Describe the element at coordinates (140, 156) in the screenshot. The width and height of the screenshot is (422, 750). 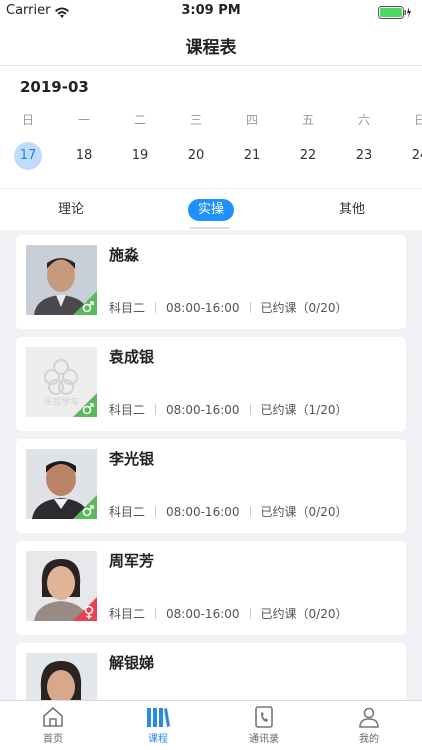
I see `date-19: 19` at that location.